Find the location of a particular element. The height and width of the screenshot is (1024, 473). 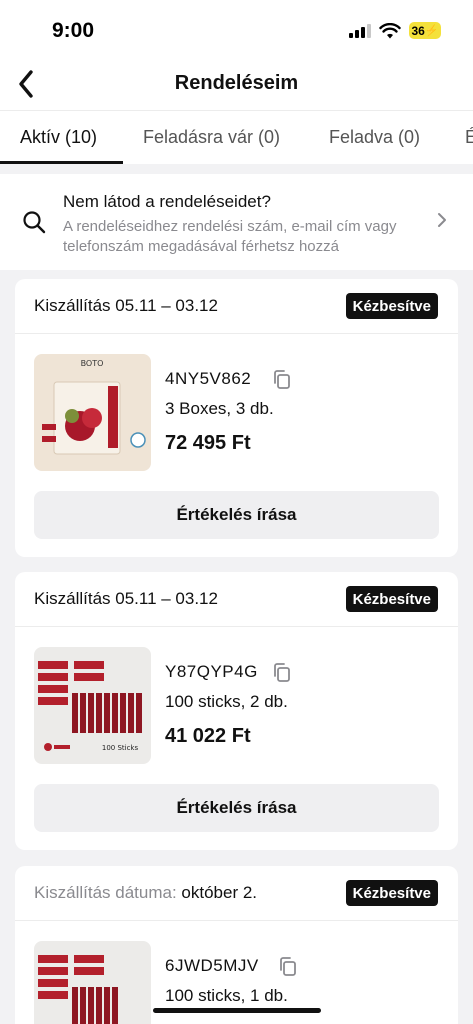

battery-indicator: 36 ⚡ is located at coordinates (425, 30).